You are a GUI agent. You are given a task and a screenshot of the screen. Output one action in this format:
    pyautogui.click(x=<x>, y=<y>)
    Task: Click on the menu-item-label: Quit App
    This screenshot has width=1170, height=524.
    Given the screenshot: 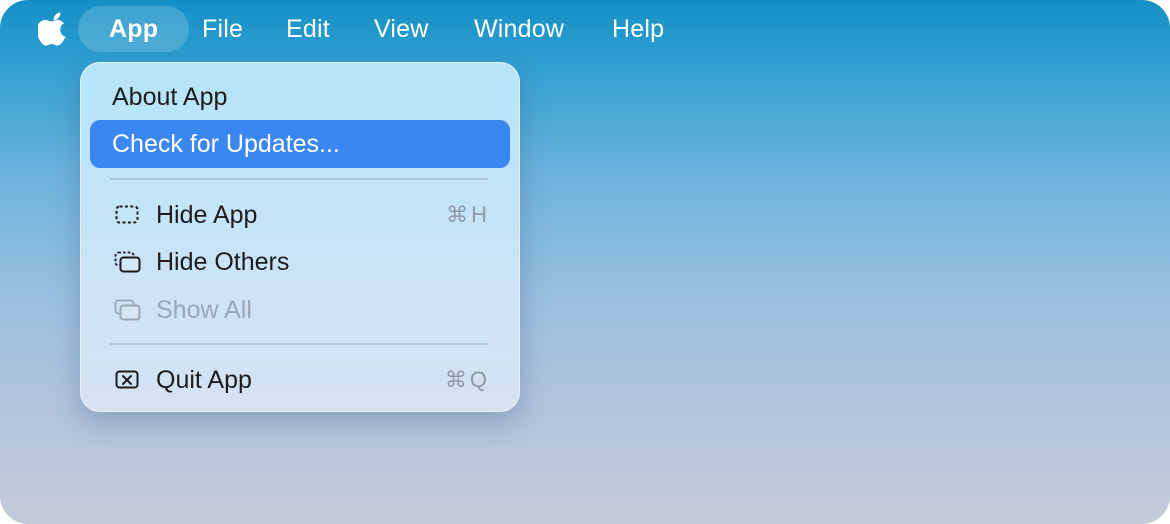 What is the action you would take?
    pyautogui.click(x=204, y=380)
    